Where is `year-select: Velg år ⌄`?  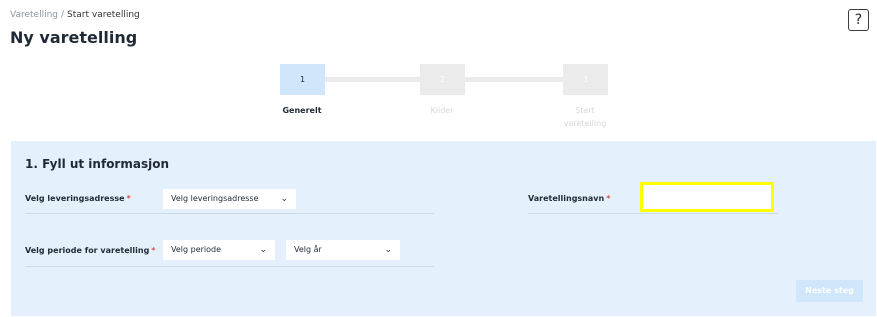
year-select: Velg år ⌄ is located at coordinates (343, 250).